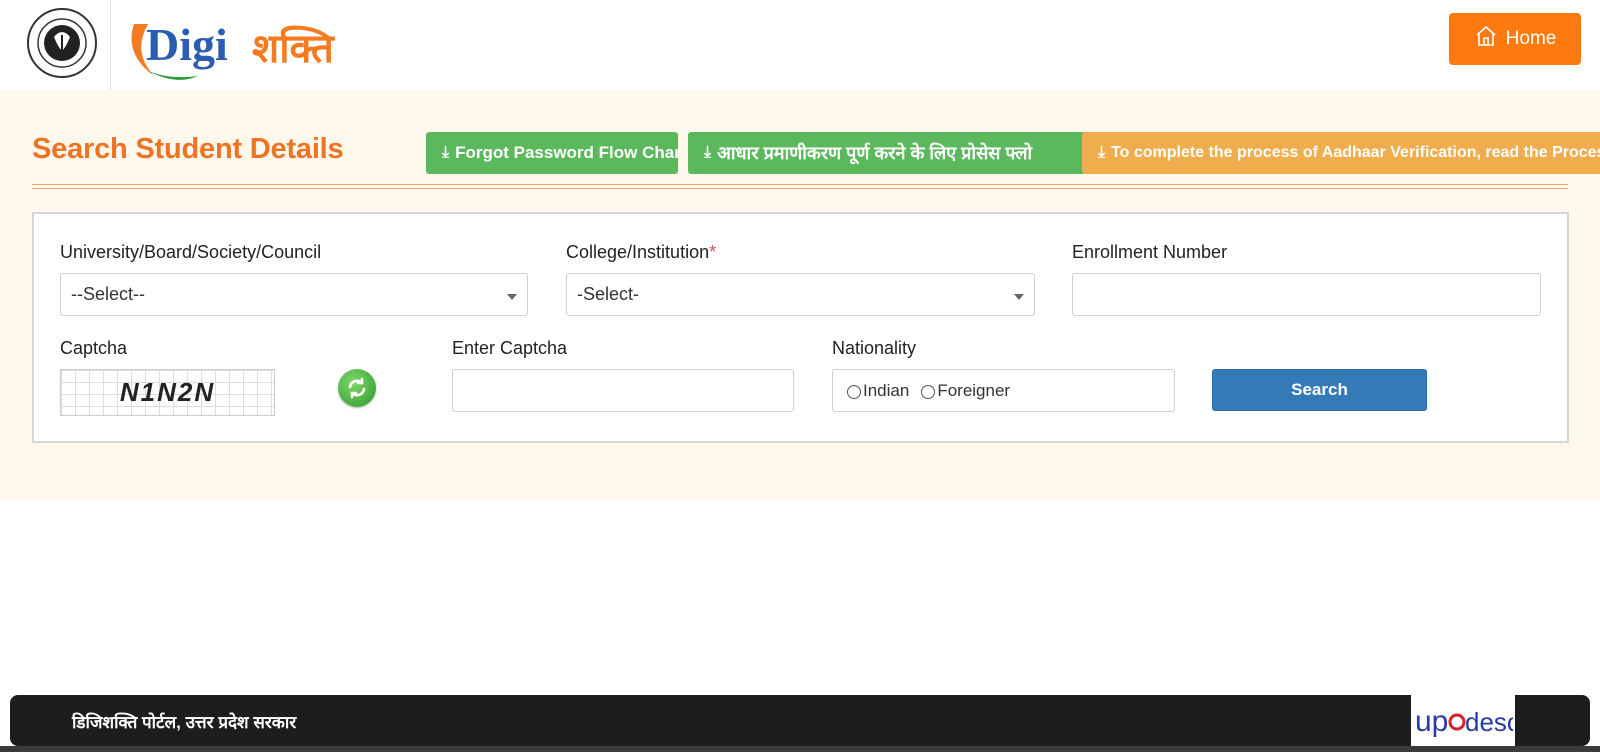  I want to click on forgot-password-flowchart-label: Forgot Password Flow Chart, so click(566, 152).